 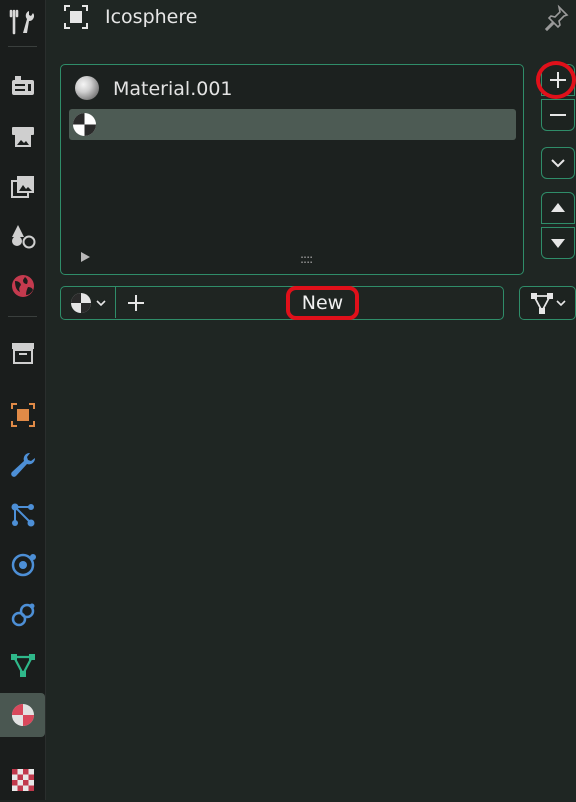 I want to click on add-material-slot-button, so click(x=558, y=80).